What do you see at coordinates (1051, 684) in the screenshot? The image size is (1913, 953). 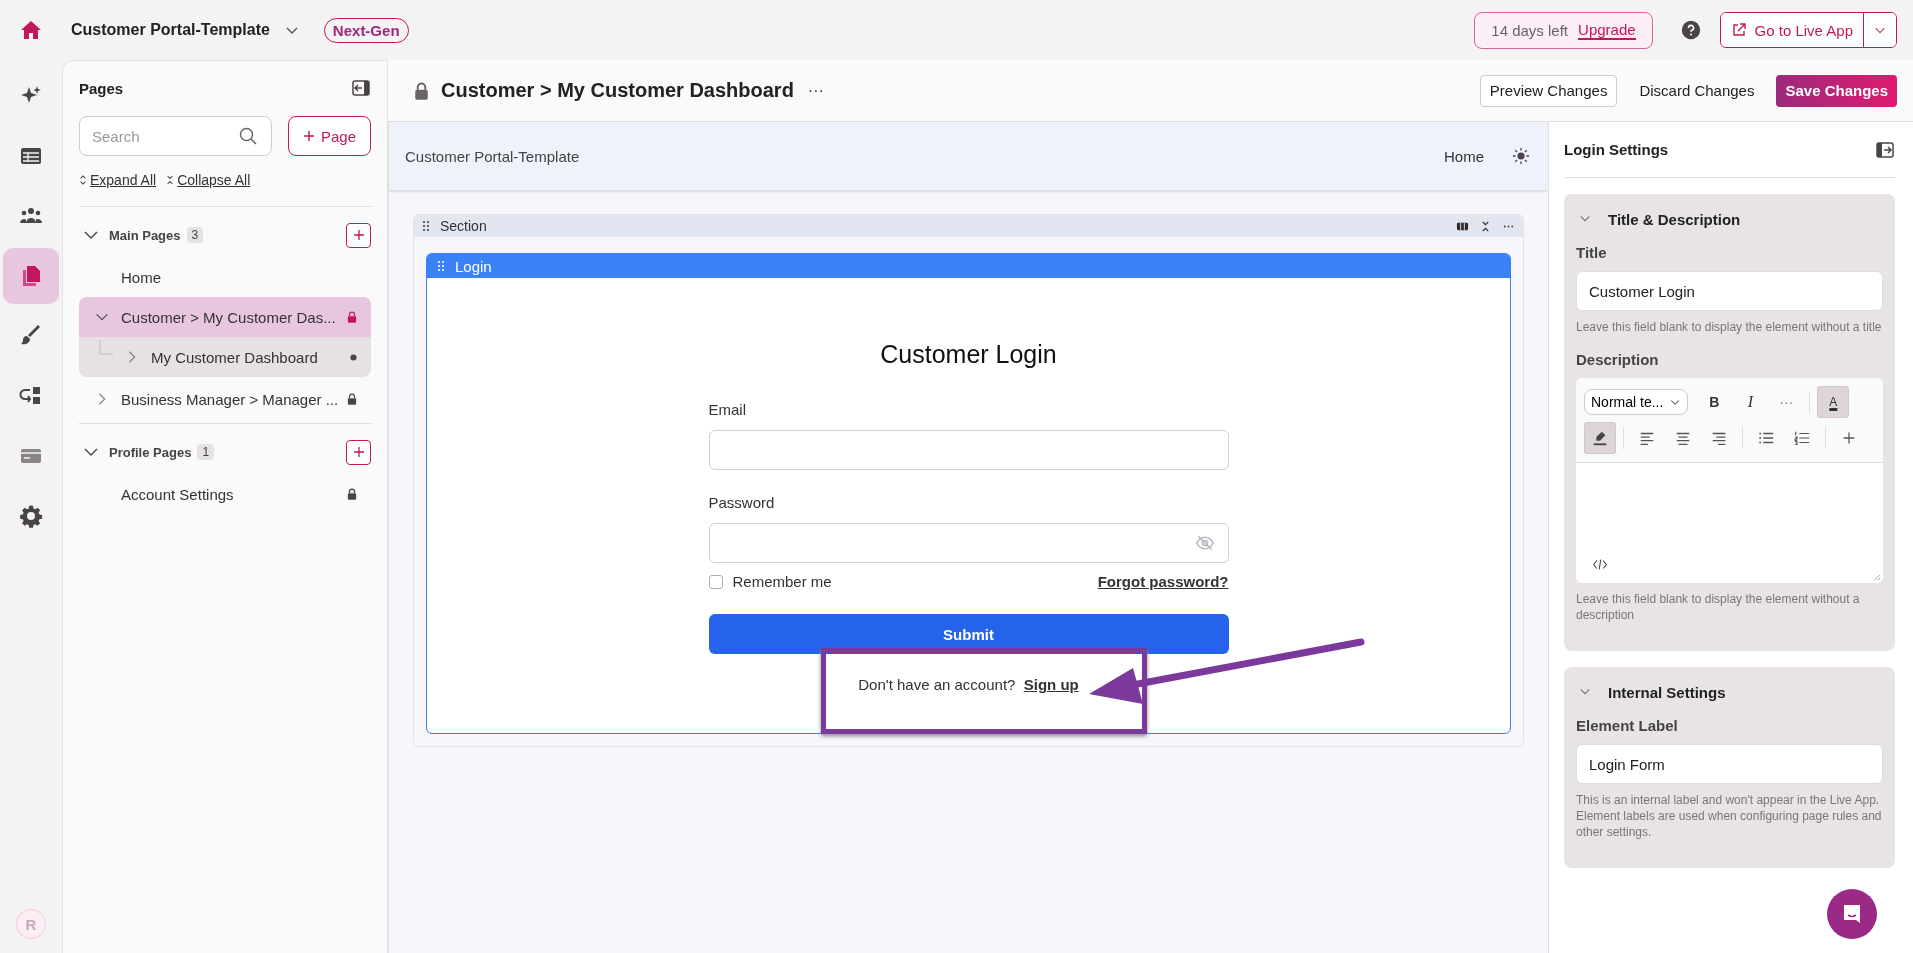 I see `sign-up-link: Sign up` at bounding box center [1051, 684].